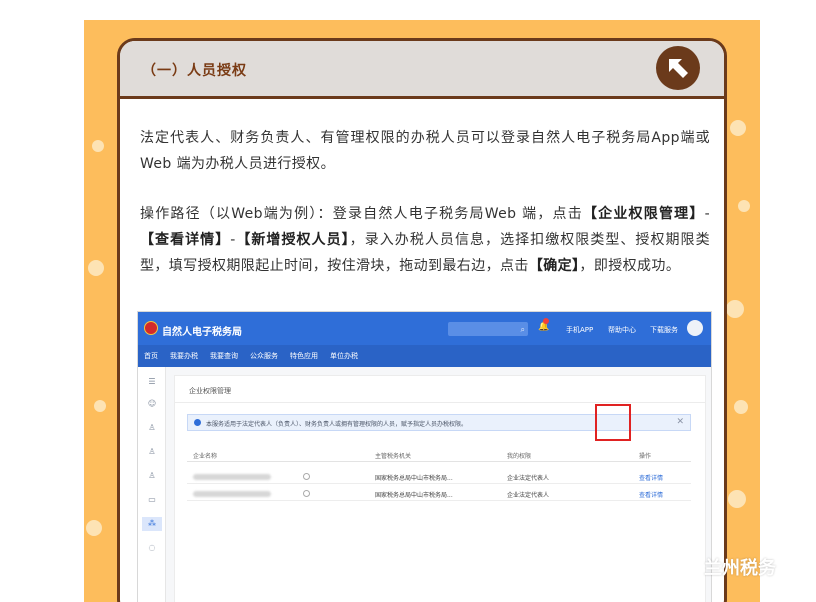  What do you see at coordinates (152, 382) in the screenshot?
I see `menu-icon: ☰` at bounding box center [152, 382].